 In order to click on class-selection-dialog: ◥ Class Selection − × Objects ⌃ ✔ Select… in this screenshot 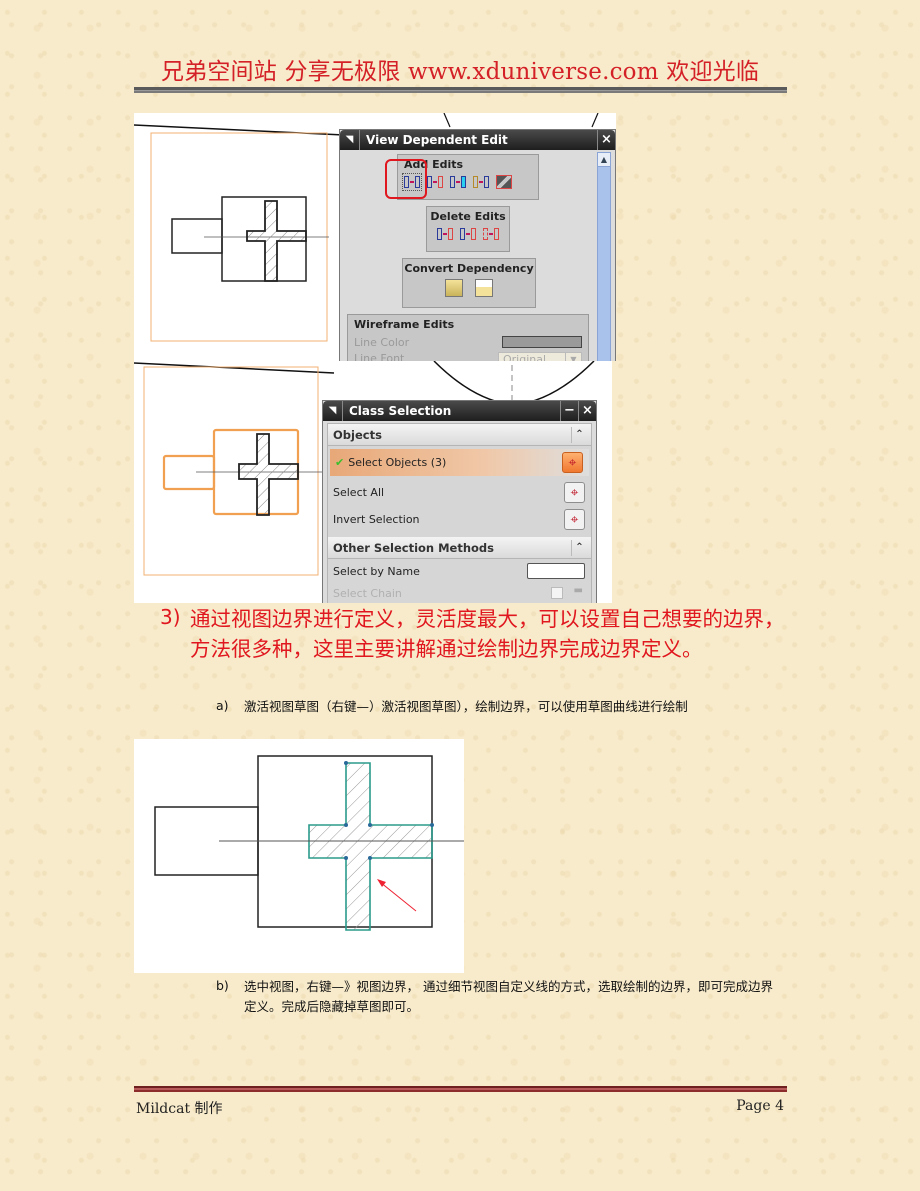, I will do `click(459, 501)`.